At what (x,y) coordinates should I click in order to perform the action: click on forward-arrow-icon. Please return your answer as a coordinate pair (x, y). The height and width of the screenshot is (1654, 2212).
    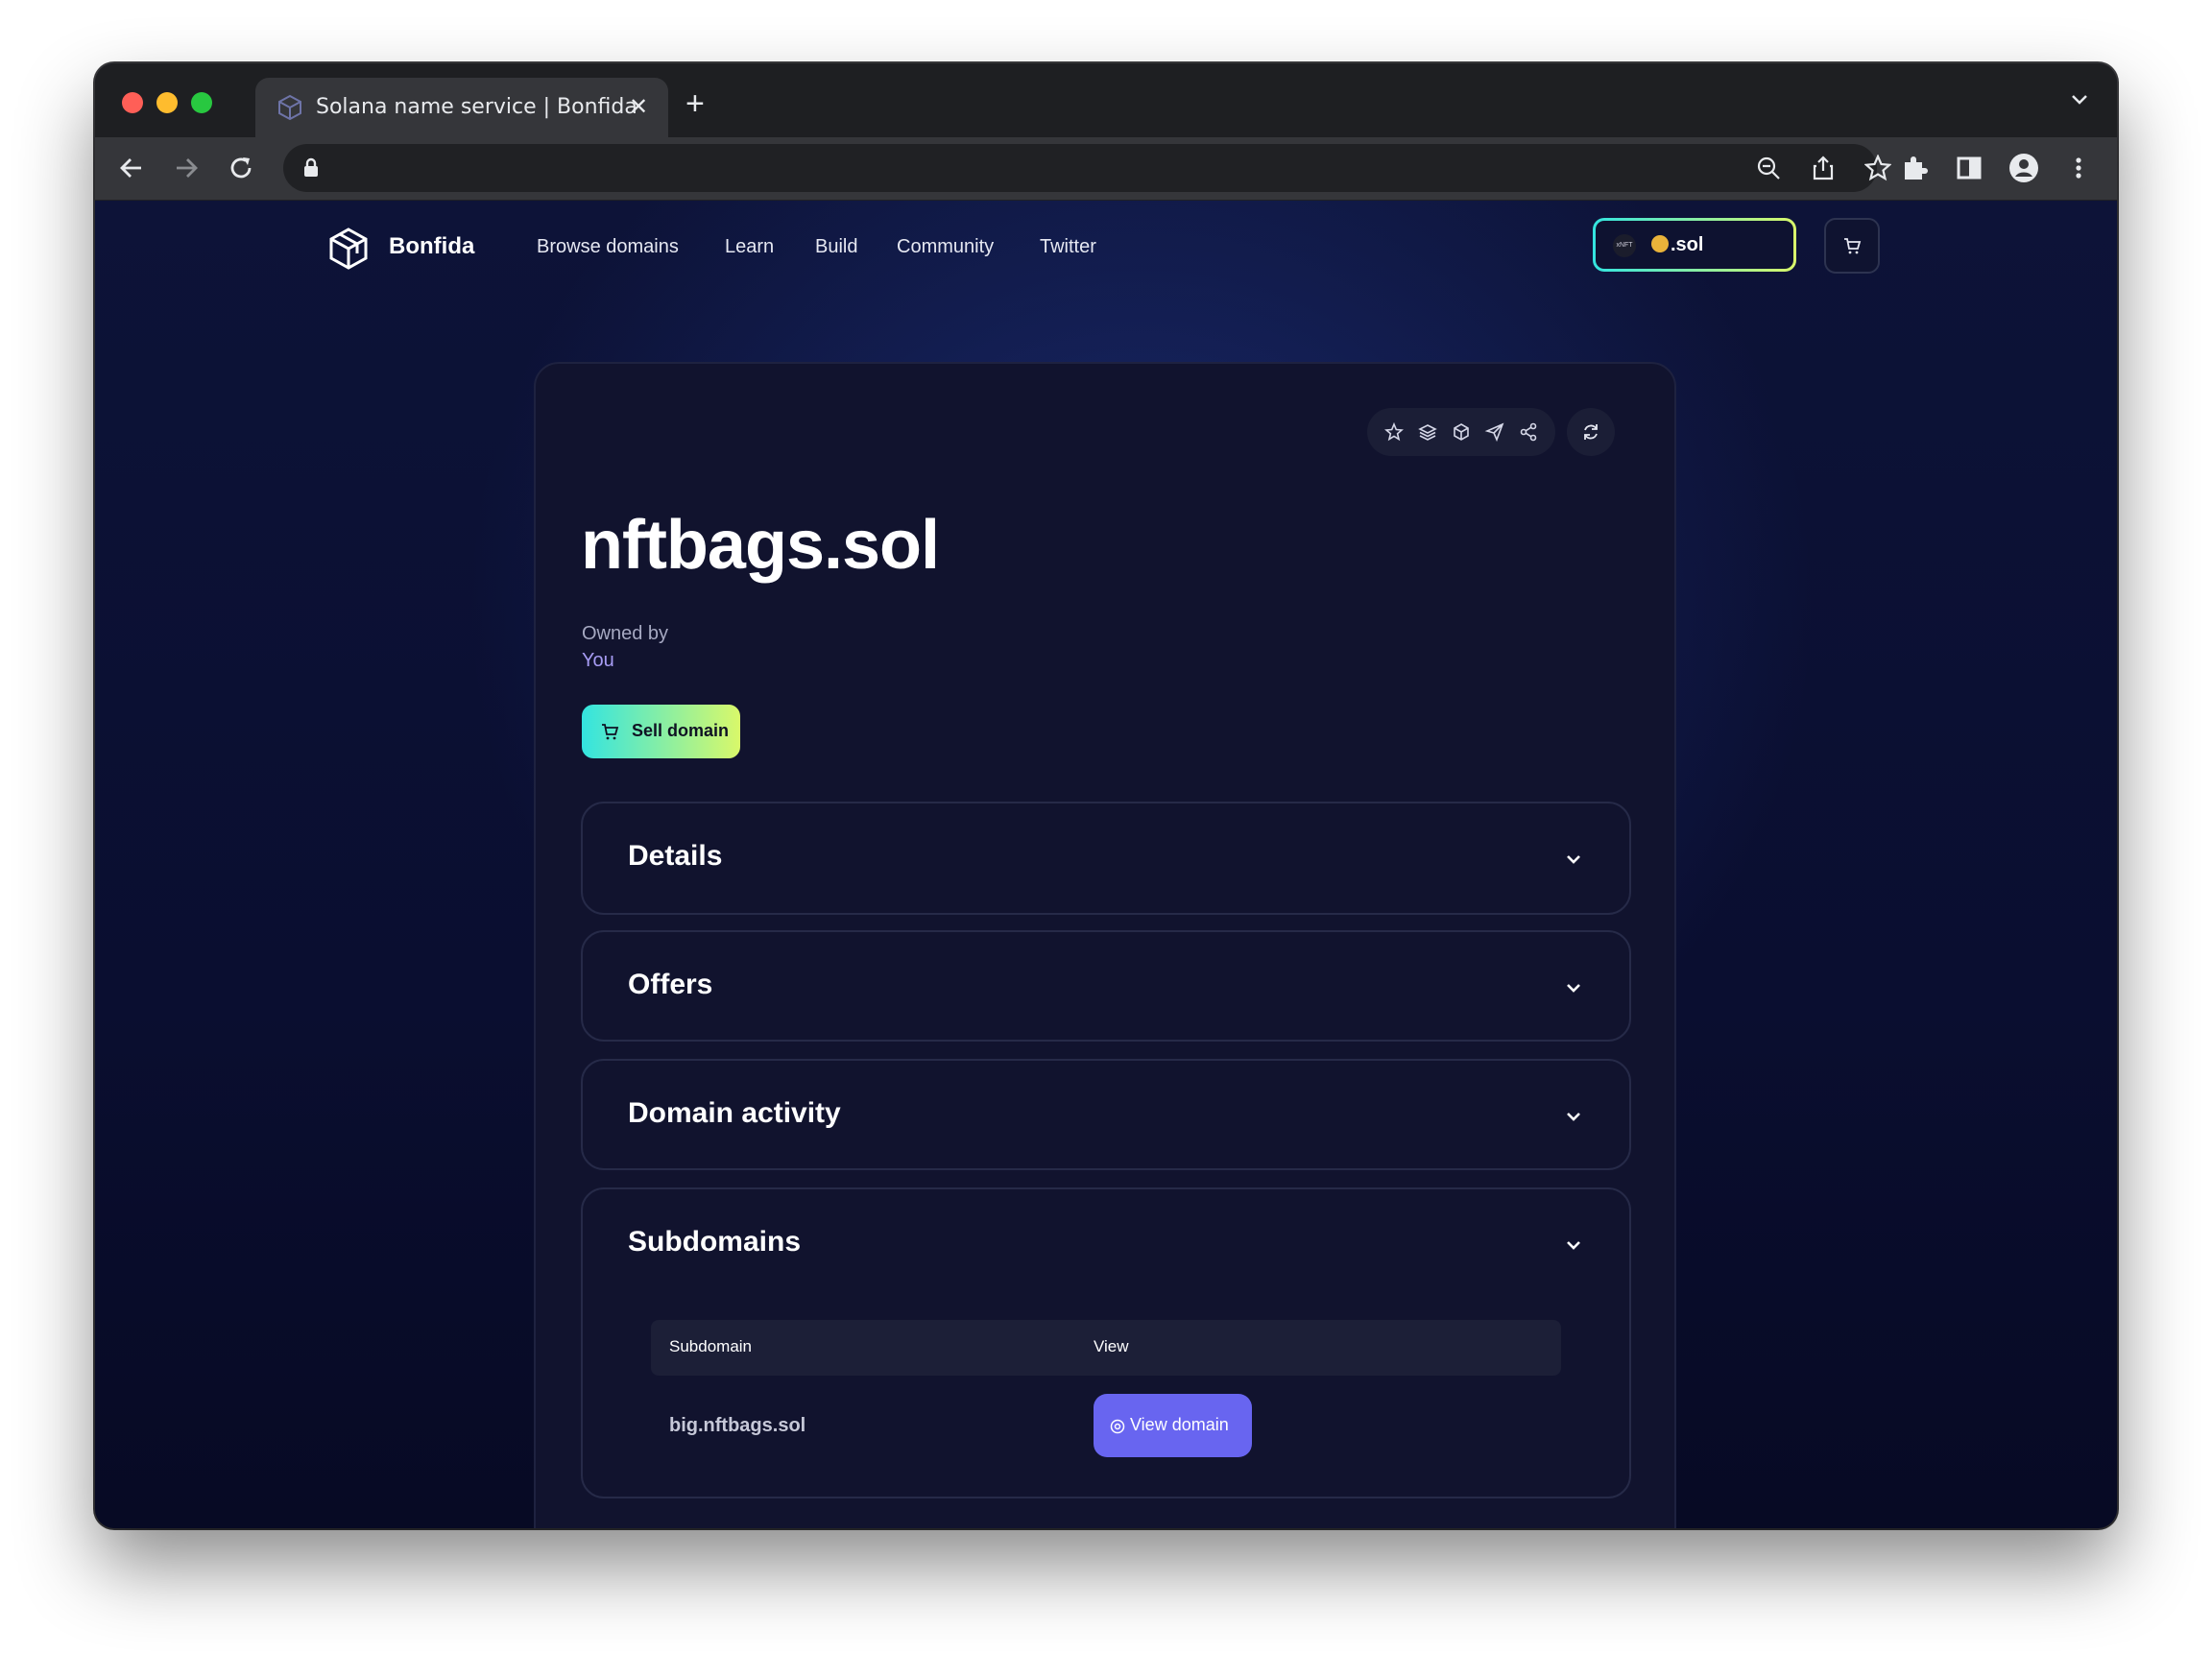
    Looking at the image, I should click on (186, 168).